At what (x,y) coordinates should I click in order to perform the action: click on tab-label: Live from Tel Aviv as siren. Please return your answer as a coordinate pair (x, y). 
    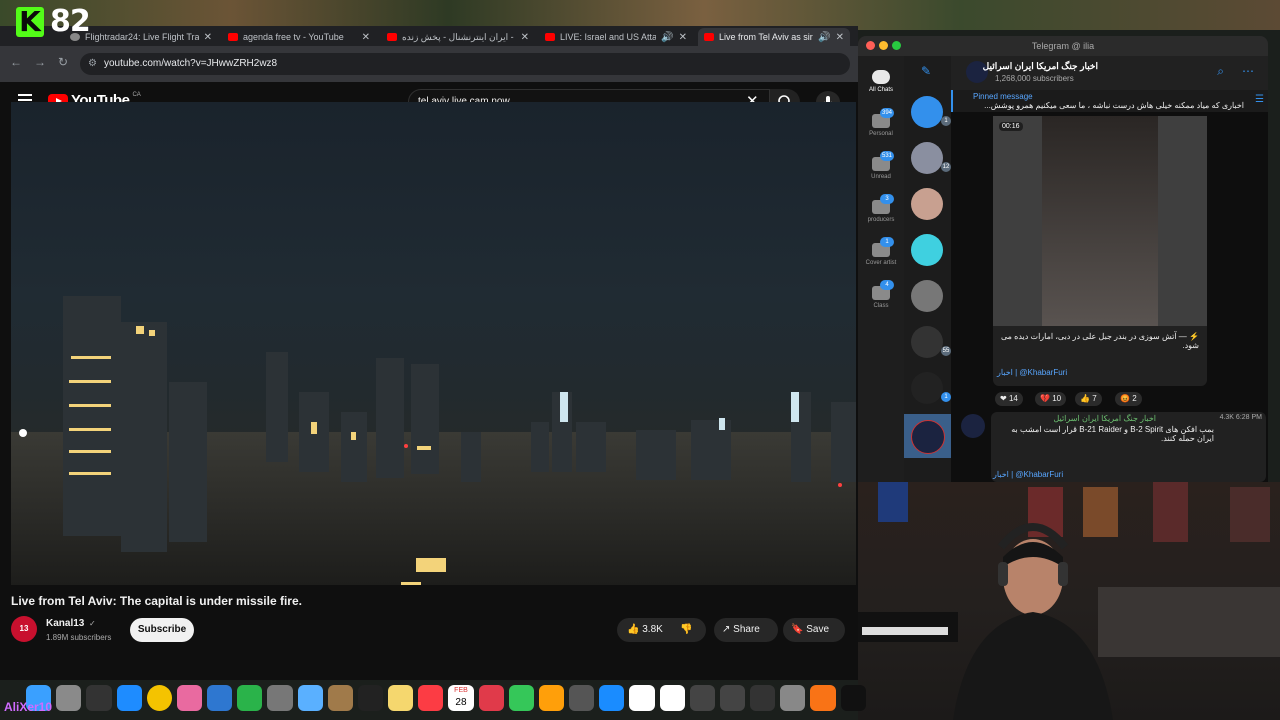
    Looking at the image, I should click on (766, 37).